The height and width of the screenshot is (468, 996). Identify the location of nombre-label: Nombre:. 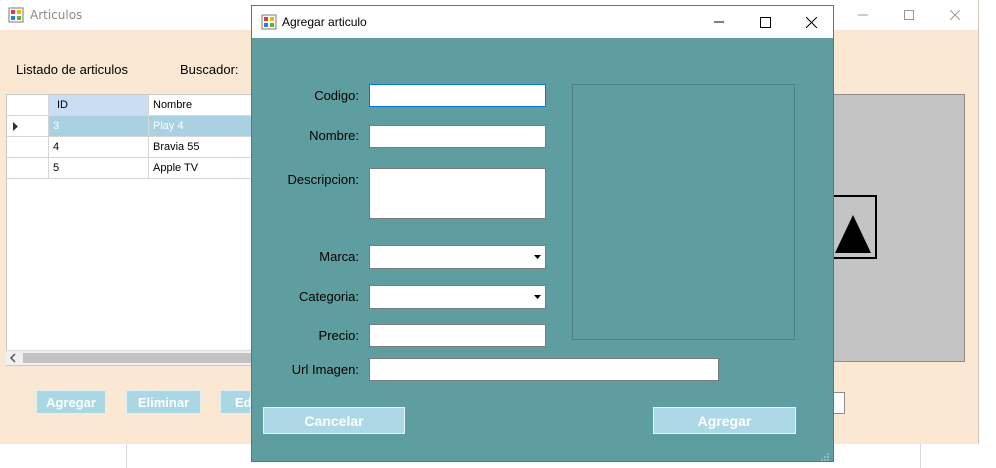
(334, 135).